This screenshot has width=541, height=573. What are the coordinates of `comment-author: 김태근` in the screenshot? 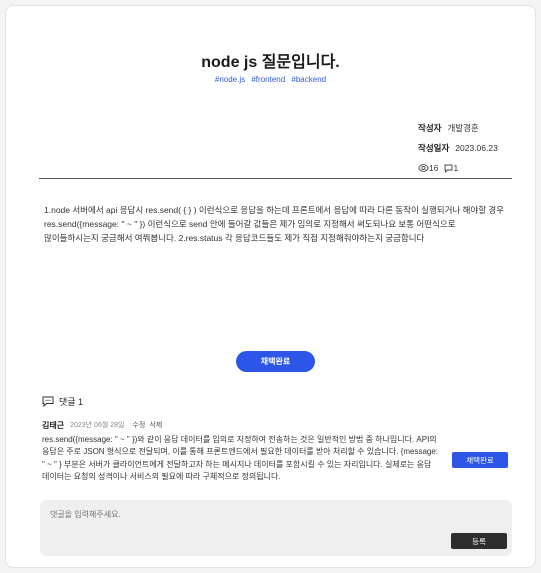 It's located at (53, 425).